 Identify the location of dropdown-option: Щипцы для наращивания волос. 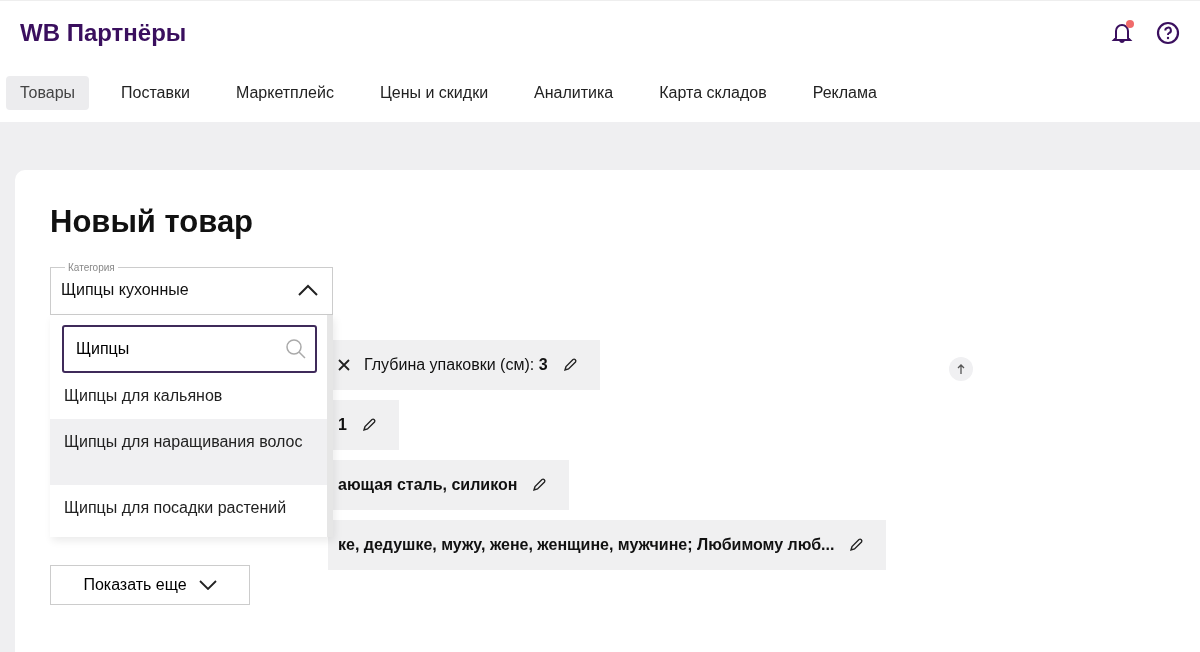
(188, 452).